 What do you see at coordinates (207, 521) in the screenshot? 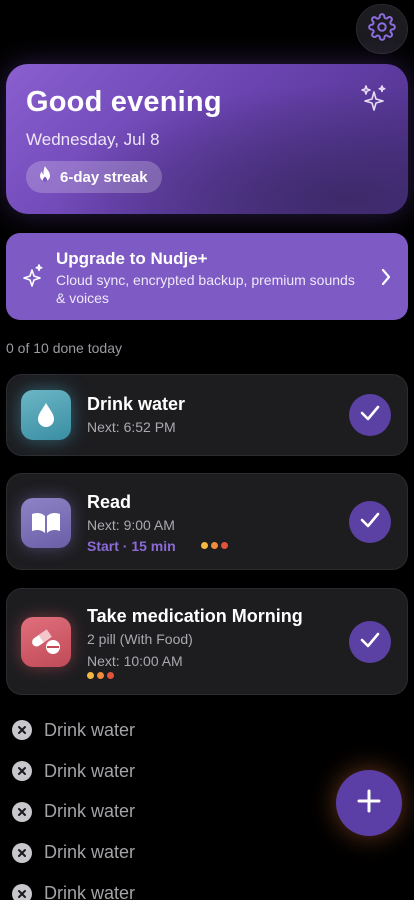
I see `task-card-read: Read Next: 9:00 AM Start · 15 min` at bounding box center [207, 521].